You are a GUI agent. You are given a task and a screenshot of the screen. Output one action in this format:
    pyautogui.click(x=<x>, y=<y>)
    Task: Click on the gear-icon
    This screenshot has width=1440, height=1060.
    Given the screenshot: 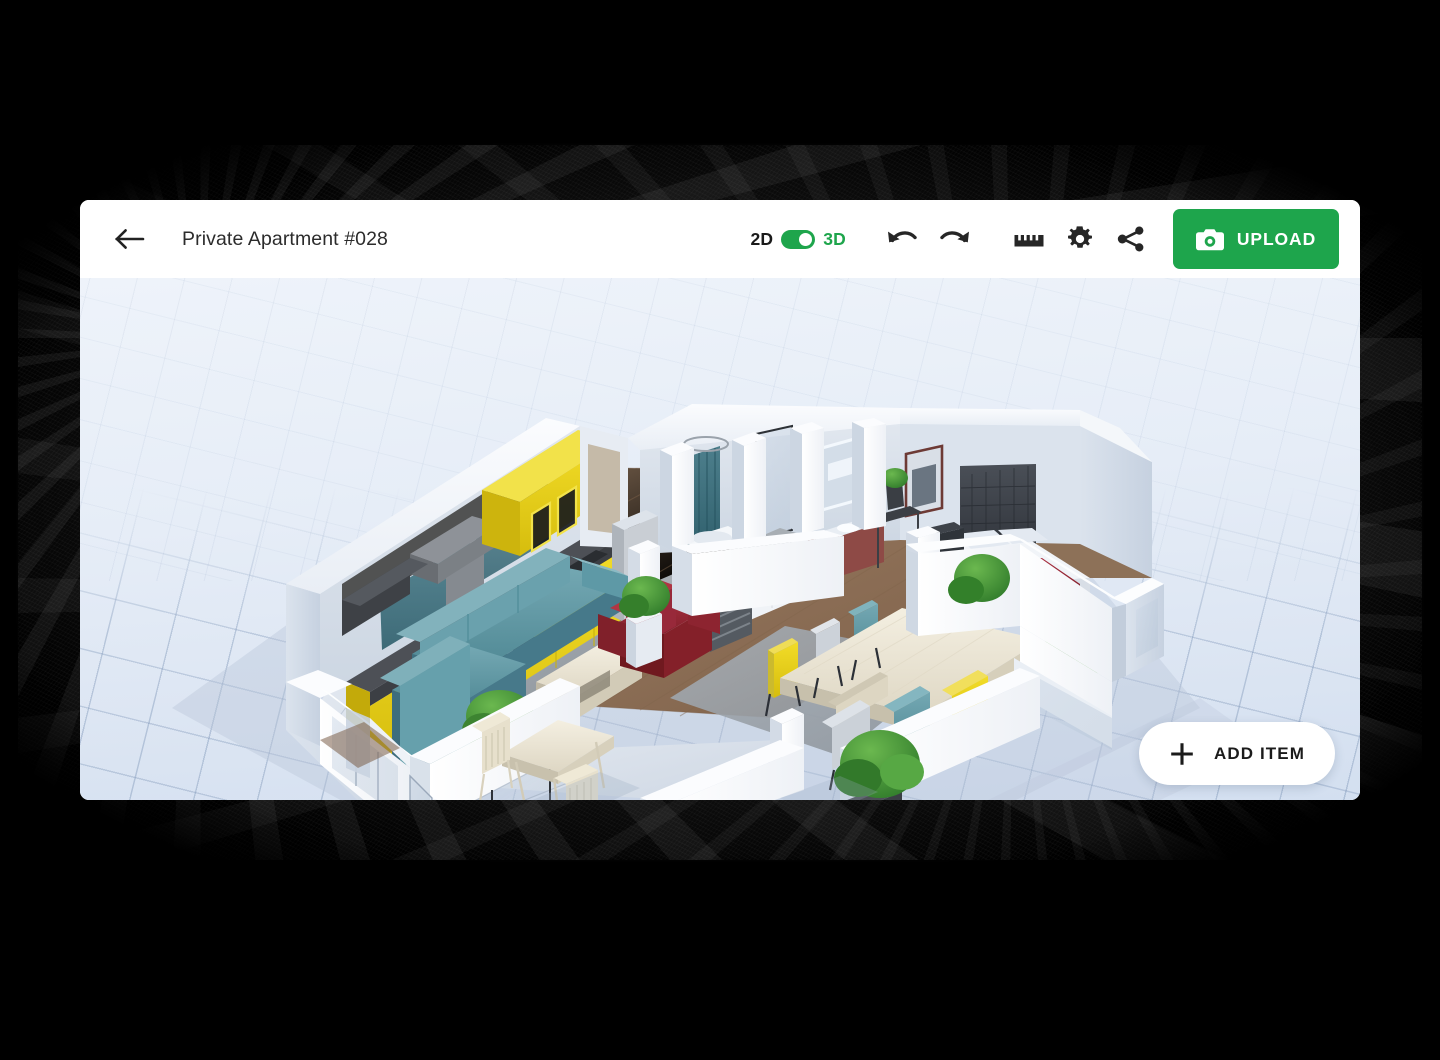 What is the action you would take?
    pyautogui.click(x=1079, y=237)
    